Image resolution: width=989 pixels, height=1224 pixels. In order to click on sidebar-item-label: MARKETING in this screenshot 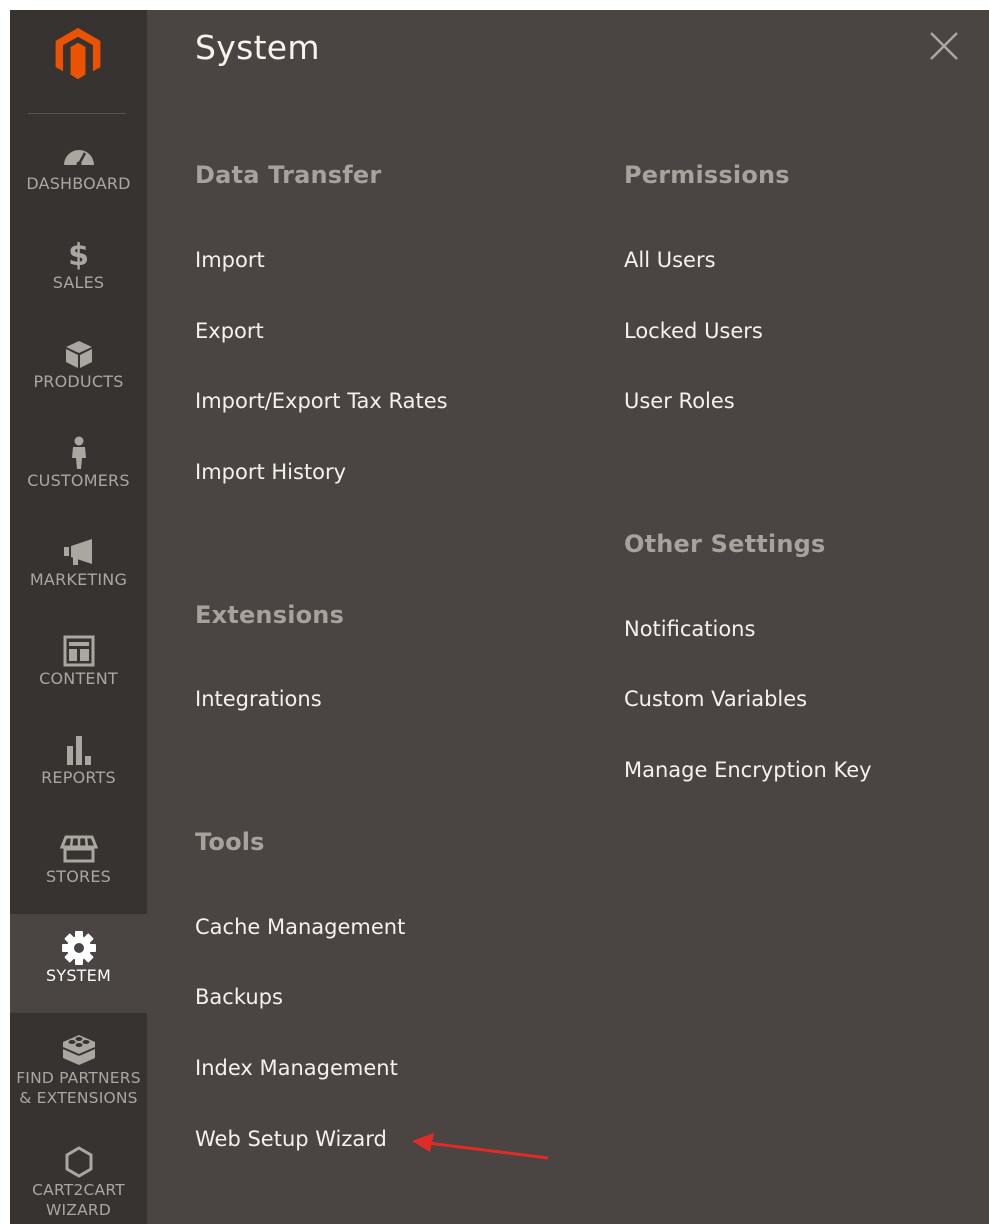, I will do `click(78, 579)`.